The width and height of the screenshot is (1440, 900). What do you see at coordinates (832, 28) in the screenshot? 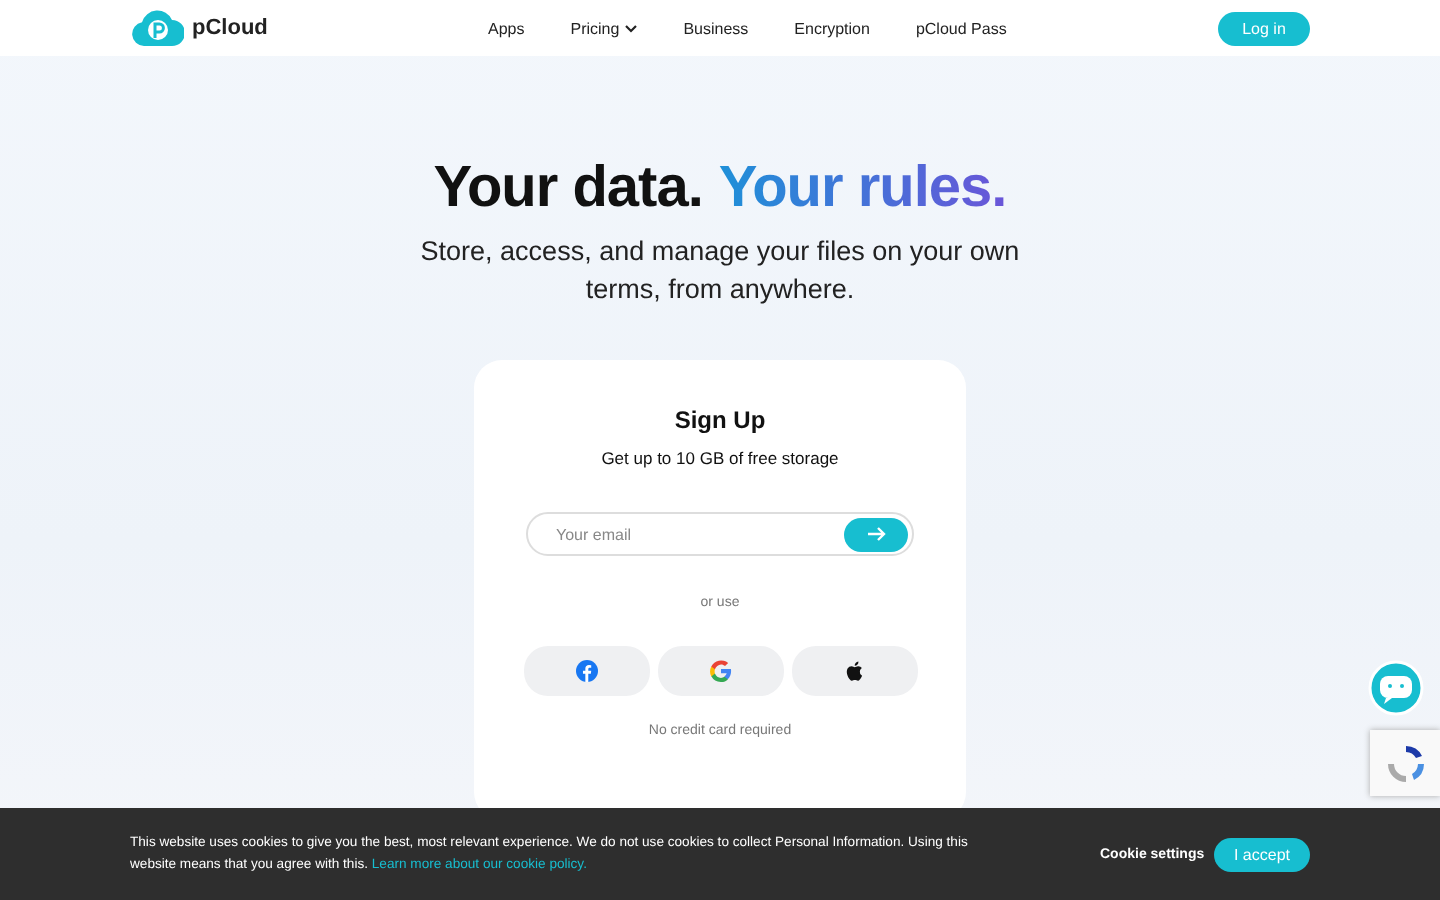
I see `nav-link: Encryption` at bounding box center [832, 28].